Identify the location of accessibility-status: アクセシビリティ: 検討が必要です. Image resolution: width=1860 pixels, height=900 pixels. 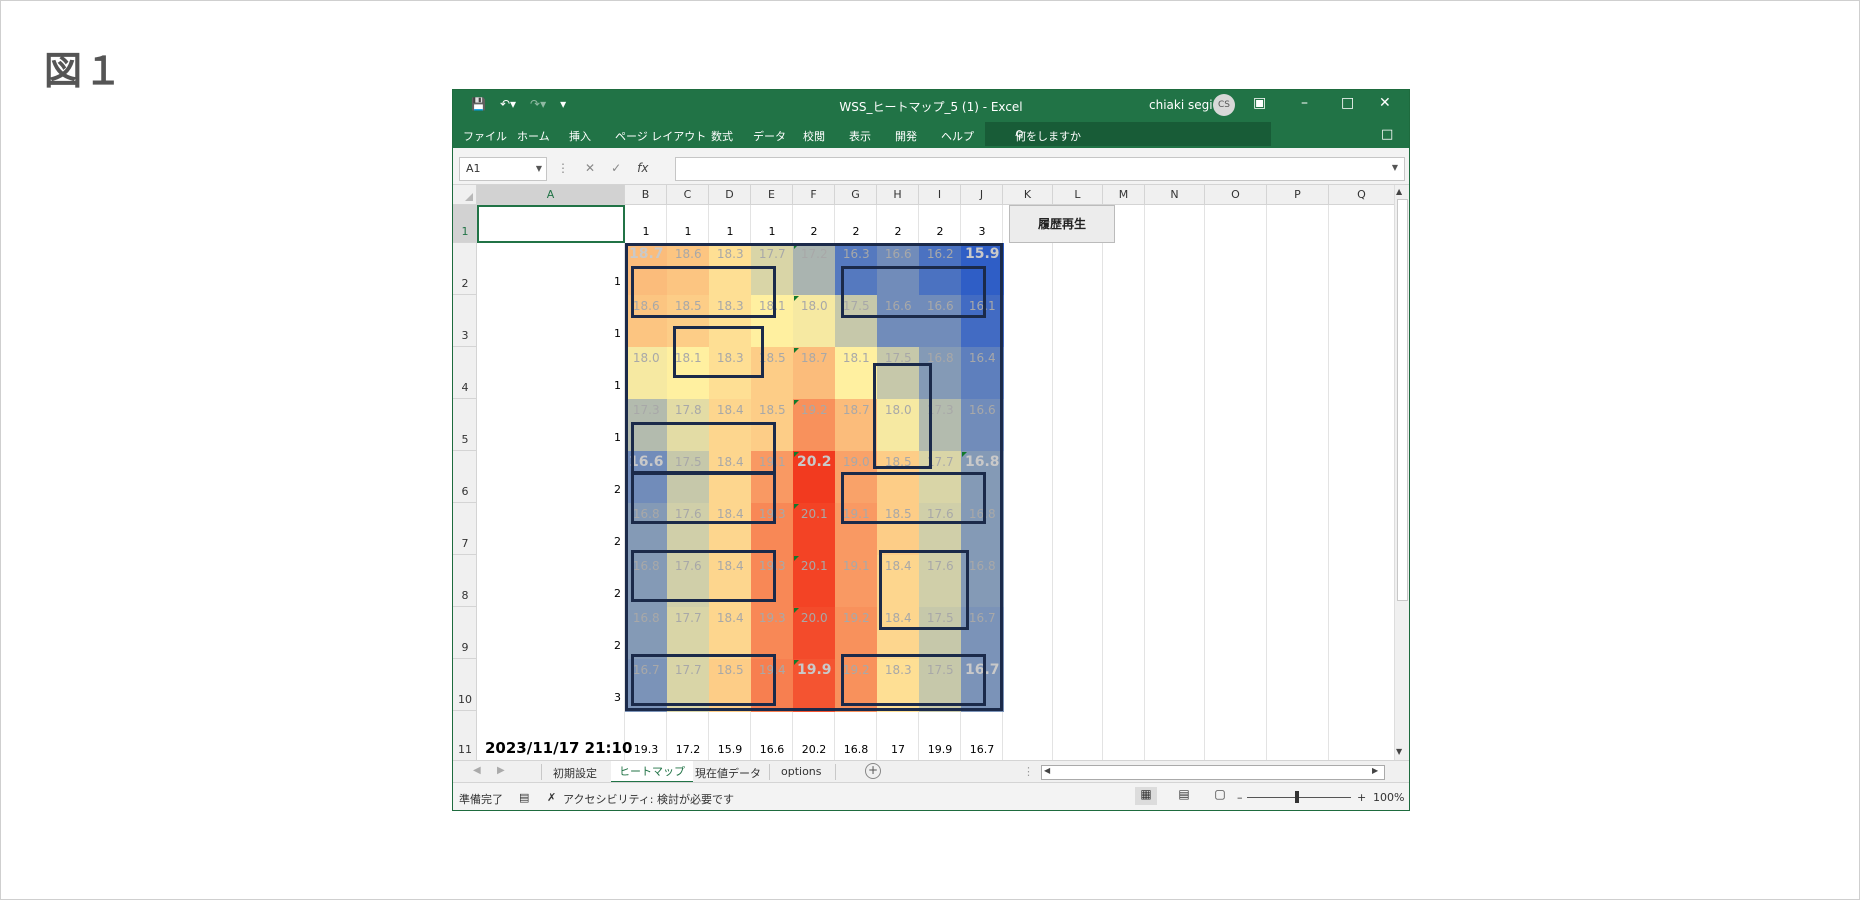
(648, 799).